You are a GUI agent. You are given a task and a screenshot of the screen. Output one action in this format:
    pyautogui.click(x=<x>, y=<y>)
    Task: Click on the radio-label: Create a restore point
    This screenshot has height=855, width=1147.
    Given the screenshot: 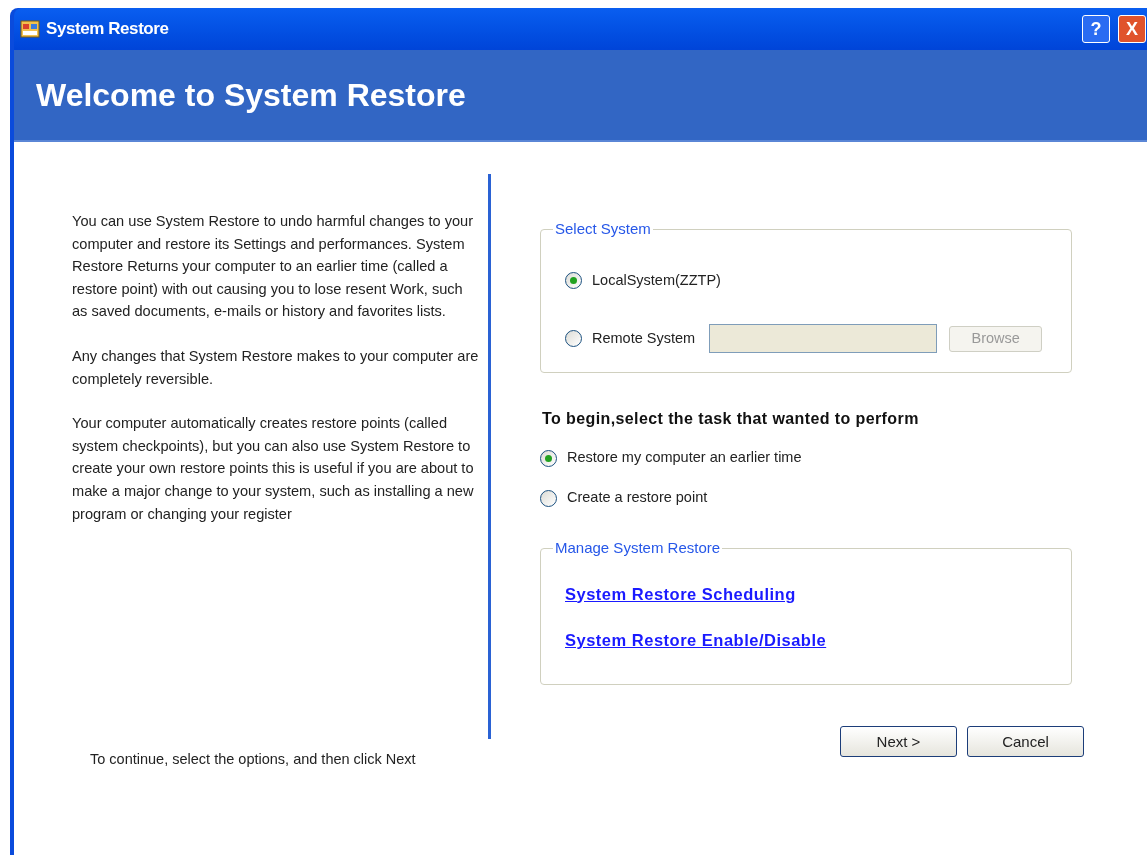 What is the action you would take?
    pyautogui.click(x=637, y=498)
    